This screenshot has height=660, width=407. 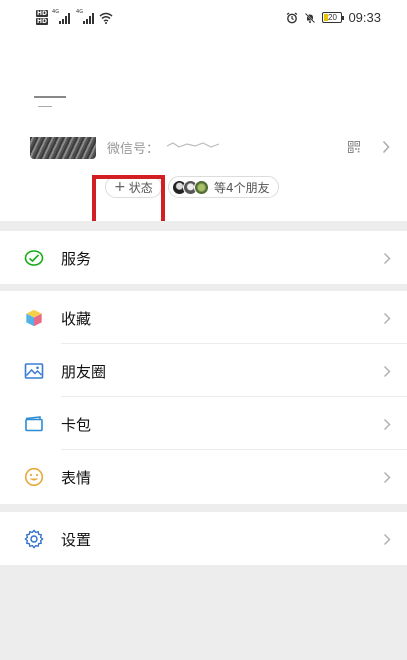 What do you see at coordinates (85, 16) in the screenshot?
I see `signal-2-icon: 4G` at bounding box center [85, 16].